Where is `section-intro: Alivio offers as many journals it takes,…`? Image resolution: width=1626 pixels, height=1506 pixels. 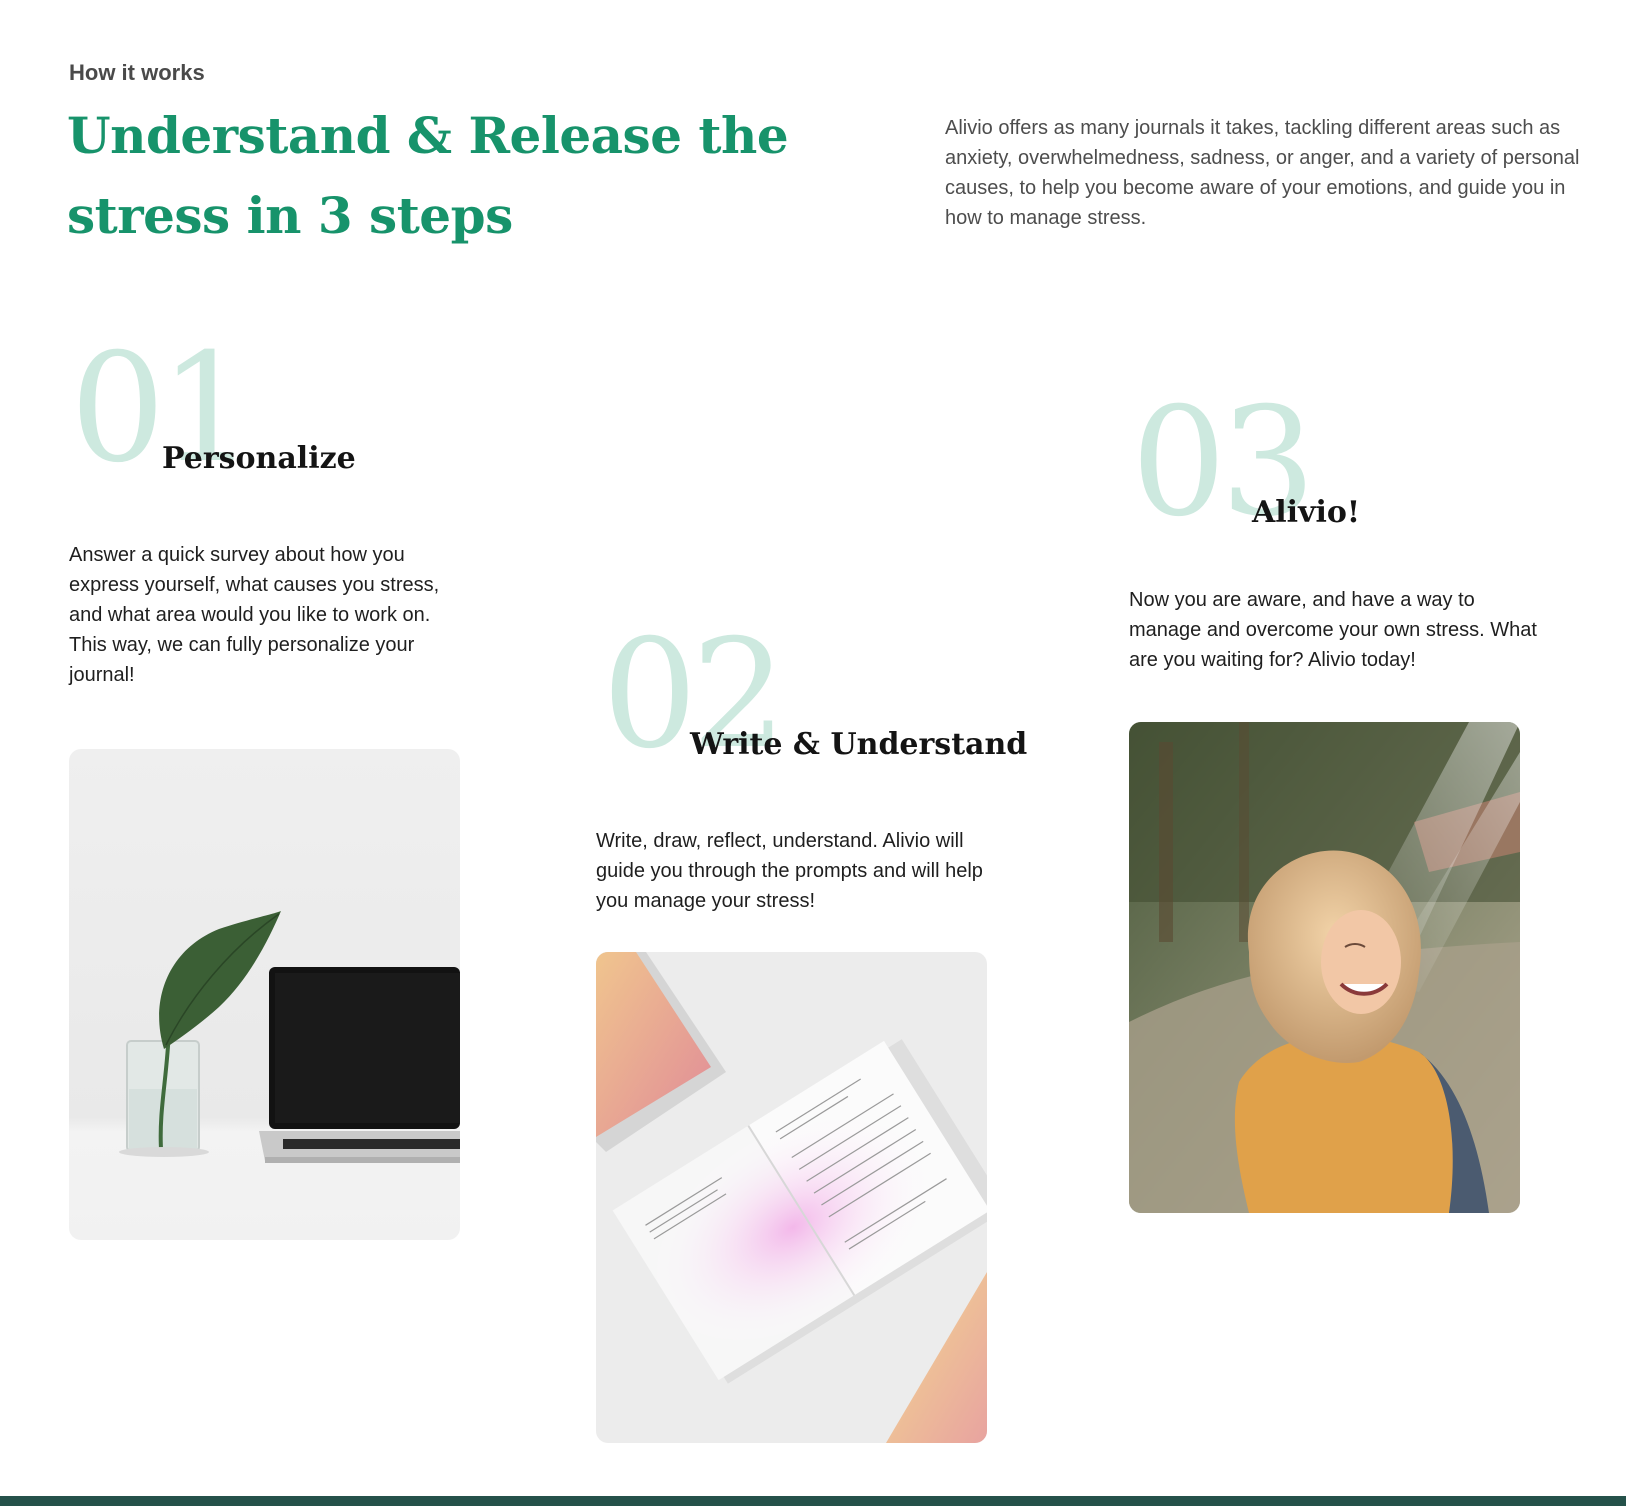 section-intro: Alivio offers as many journals it takes,… is located at coordinates (1262, 173).